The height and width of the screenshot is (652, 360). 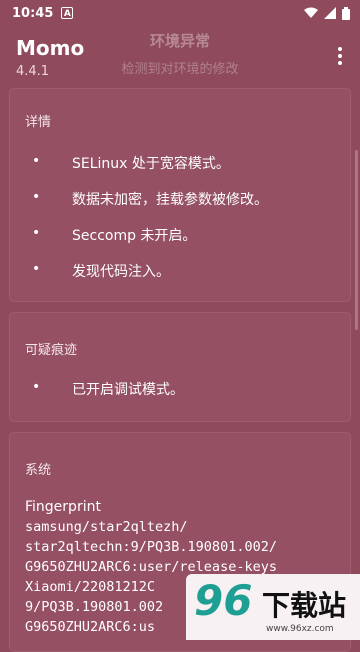 I want to click on status-bar: 10:45 A, so click(x=180, y=13).